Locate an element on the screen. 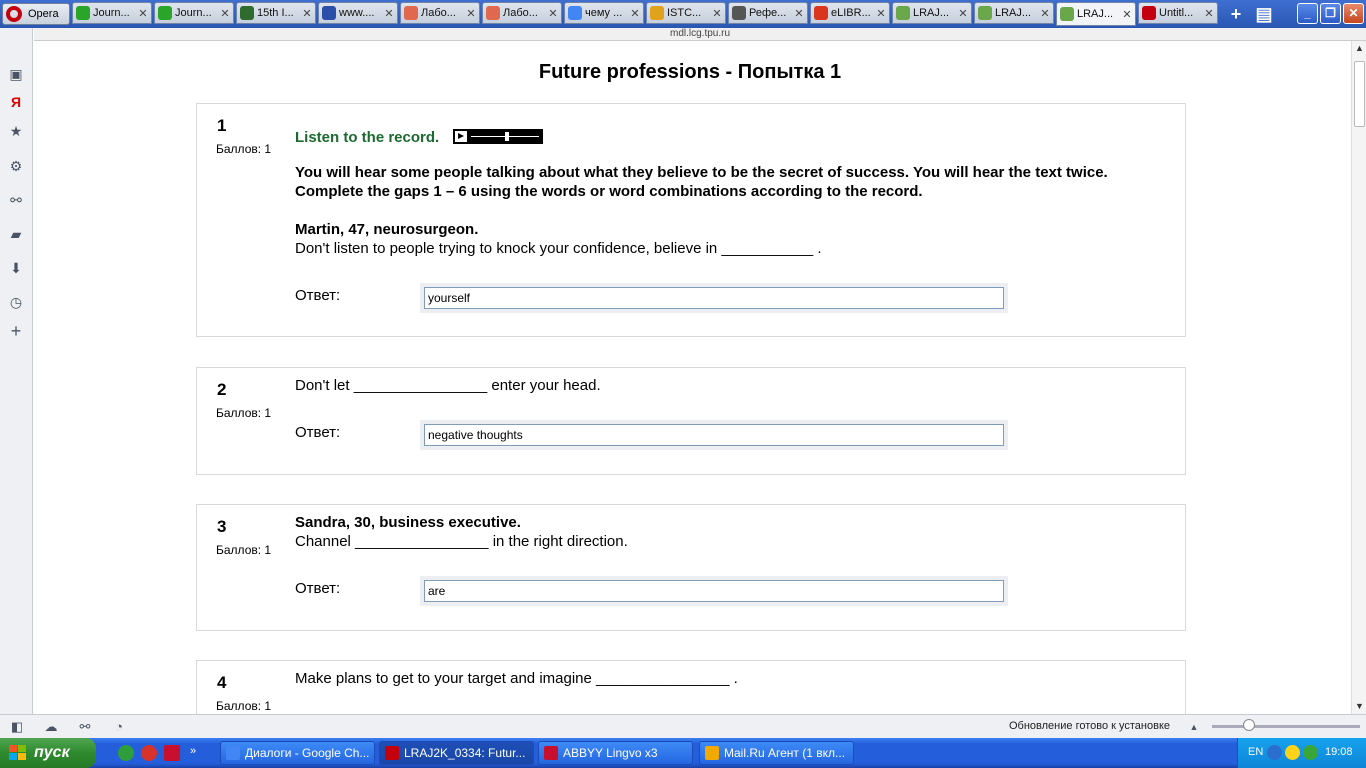 The width and height of the screenshot is (1366, 768). downloads-icon: ⬇ is located at coordinates (16, 268).